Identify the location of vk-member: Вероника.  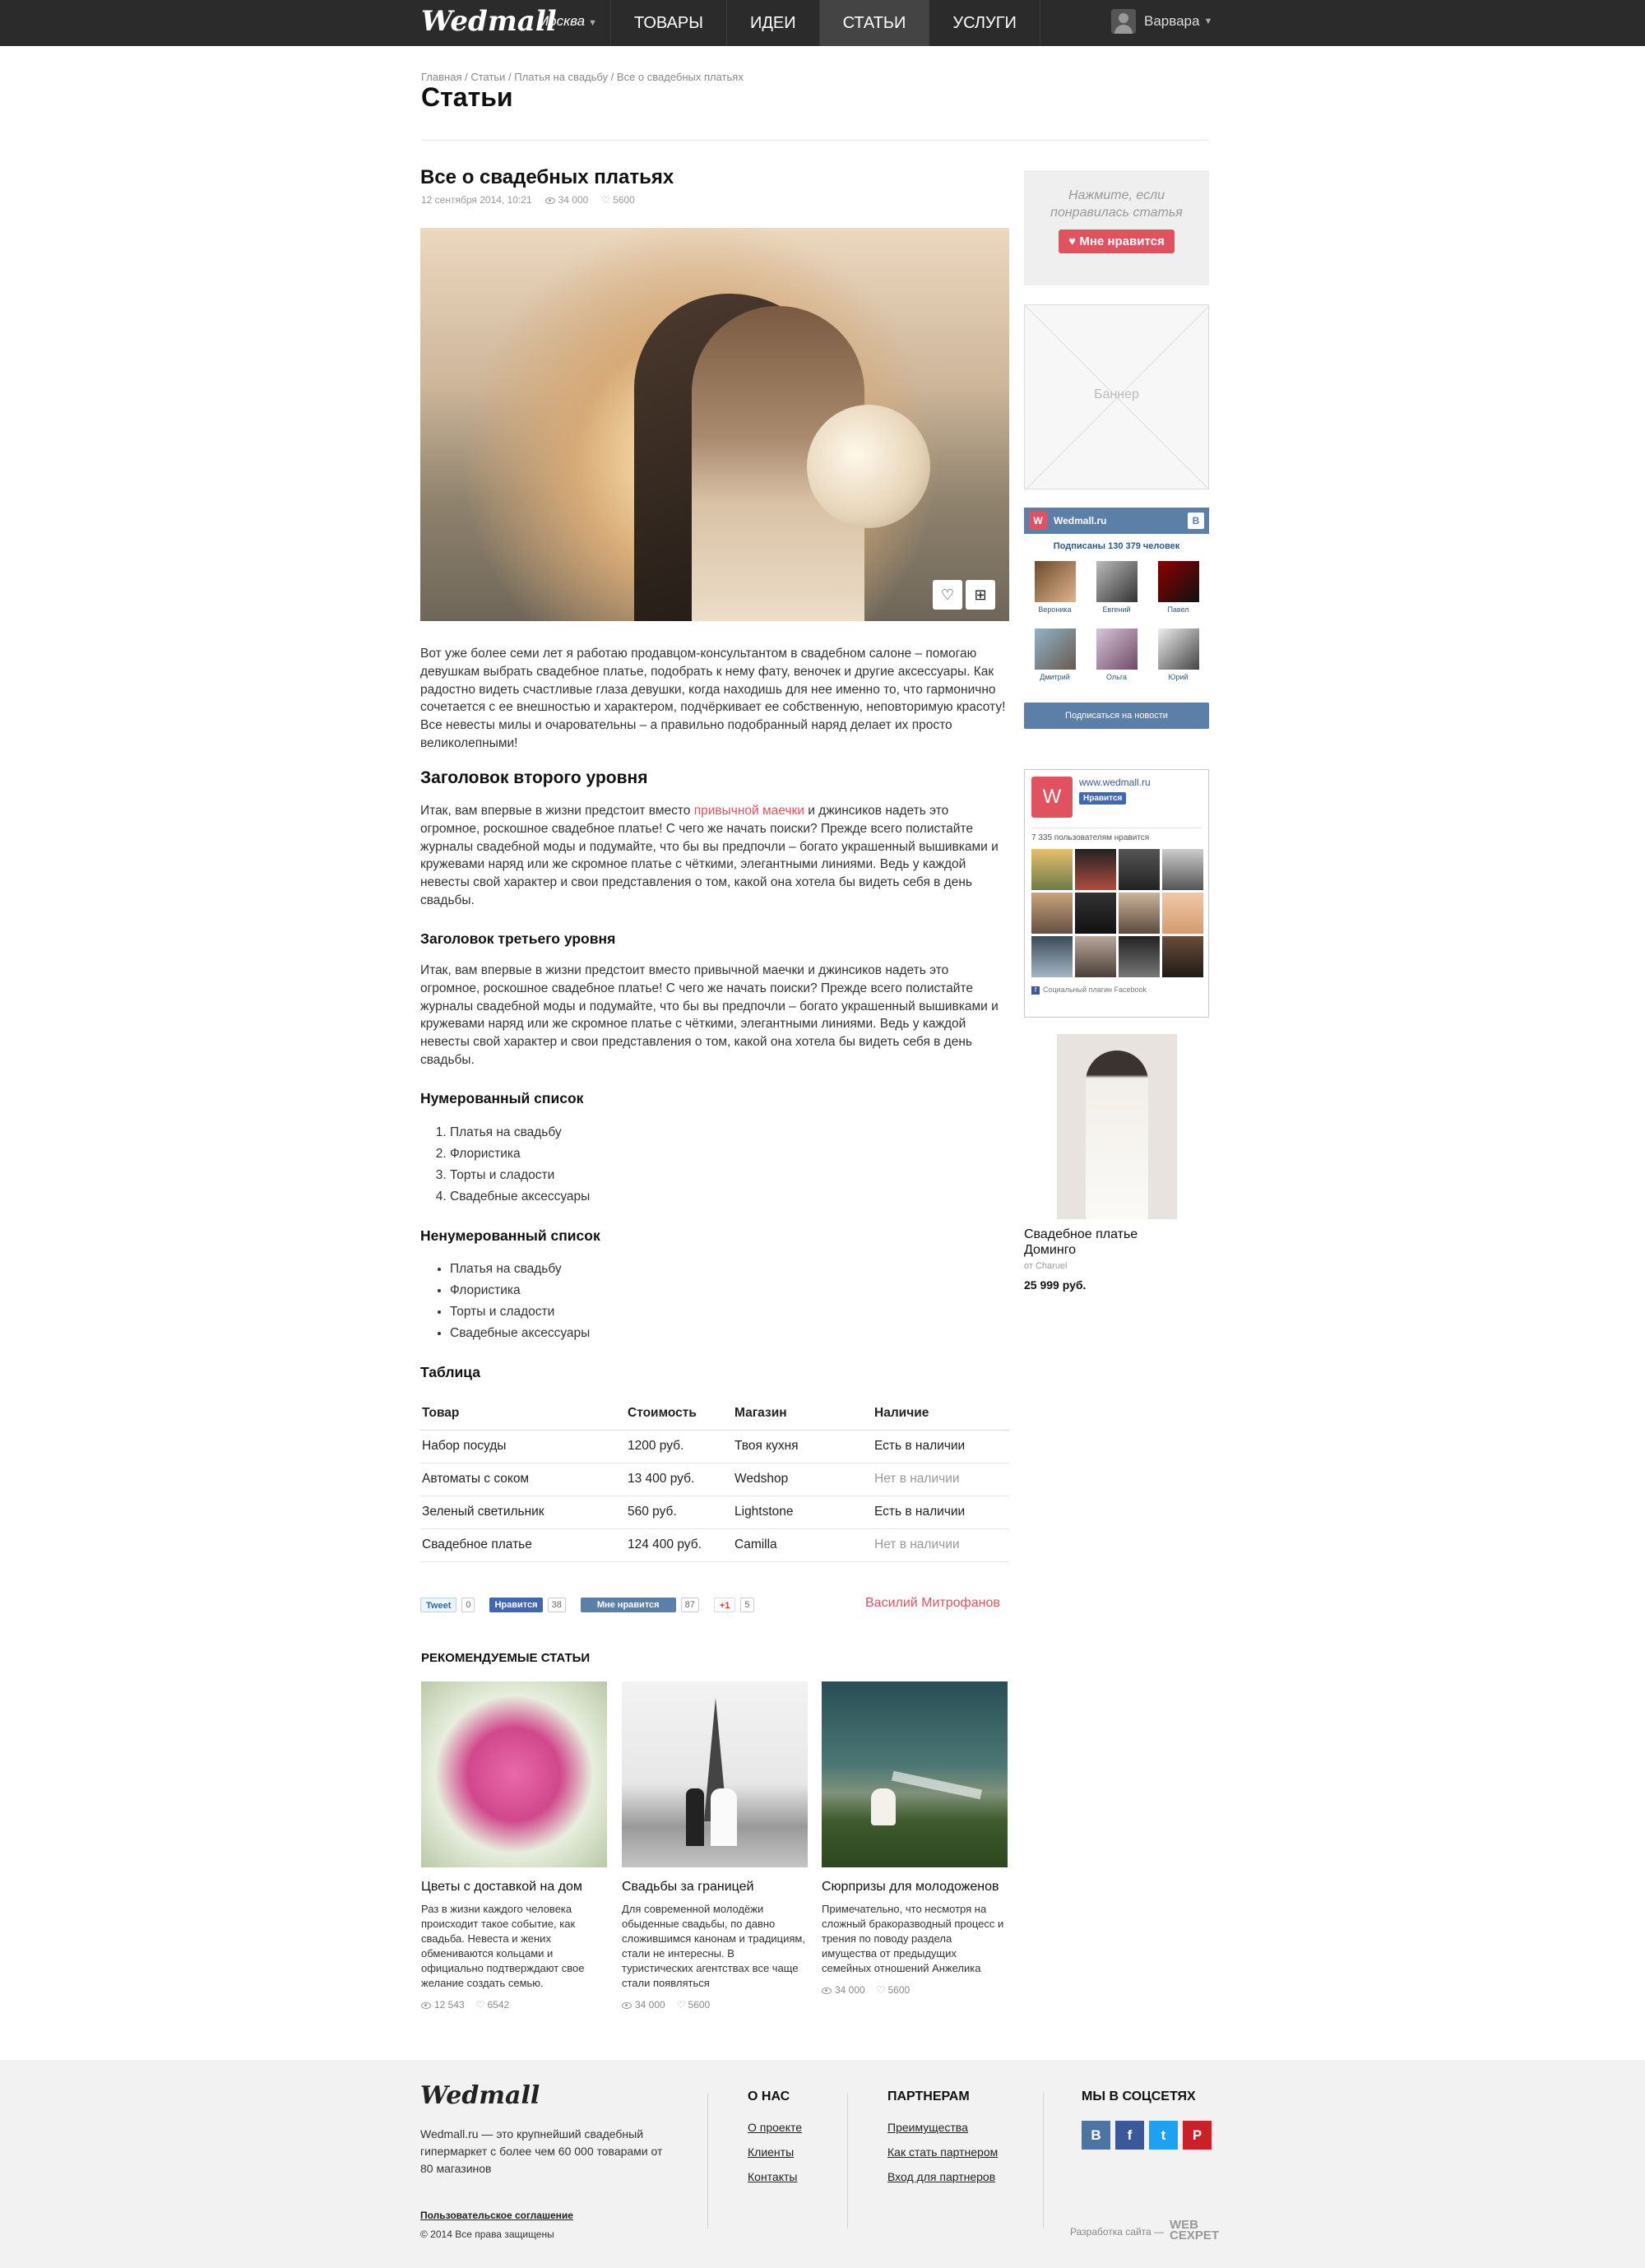
(1055, 587).